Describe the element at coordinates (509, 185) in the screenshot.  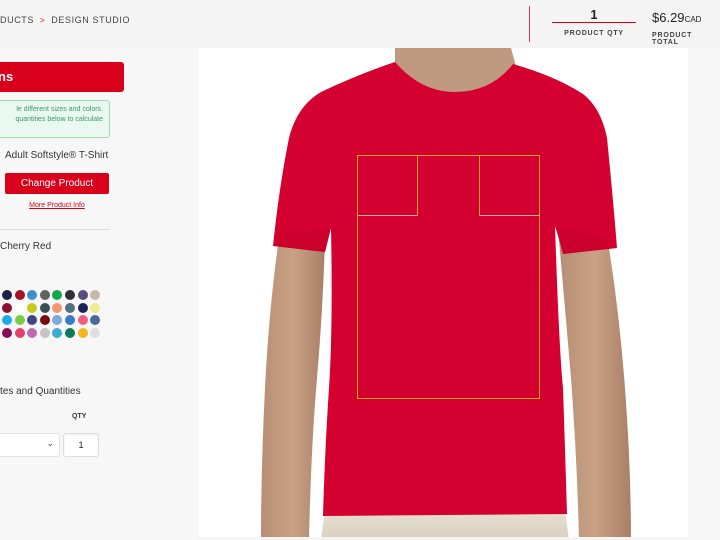
I see `design-area-right-chest` at that location.